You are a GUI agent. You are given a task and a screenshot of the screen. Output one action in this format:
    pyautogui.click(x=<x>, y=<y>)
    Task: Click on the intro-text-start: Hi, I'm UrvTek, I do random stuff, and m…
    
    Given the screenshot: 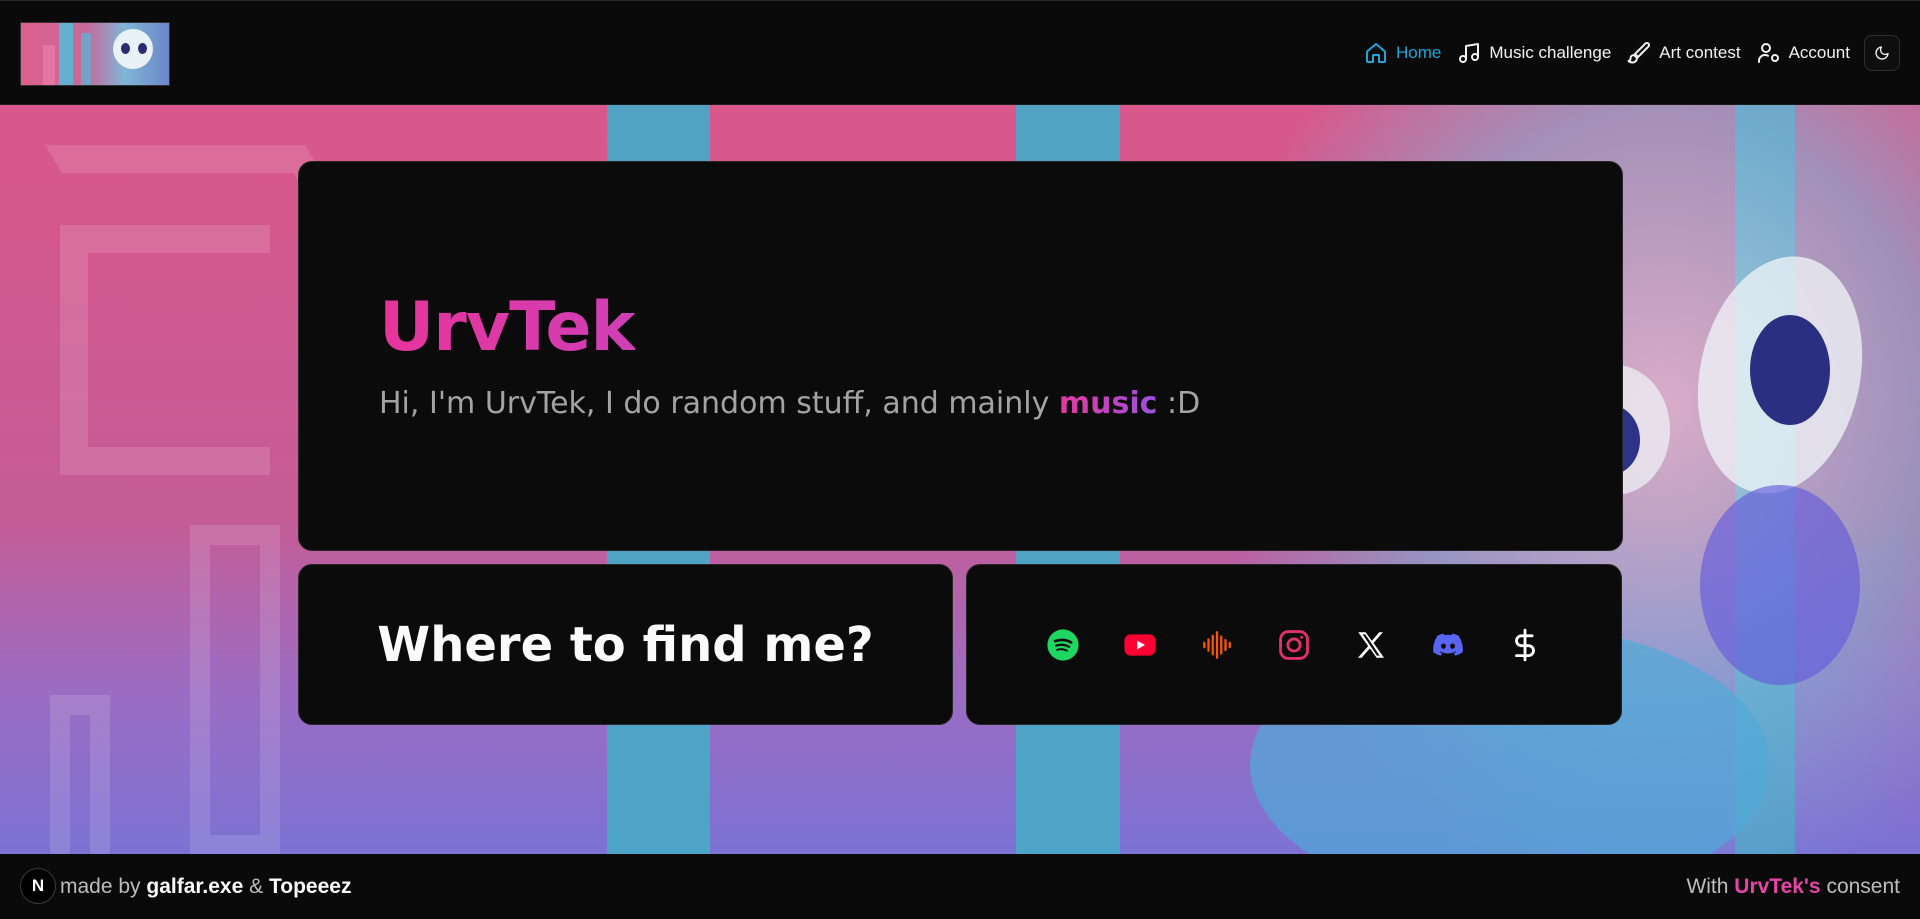 What is the action you would take?
    pyautogui.click(x=719, y=403)
    